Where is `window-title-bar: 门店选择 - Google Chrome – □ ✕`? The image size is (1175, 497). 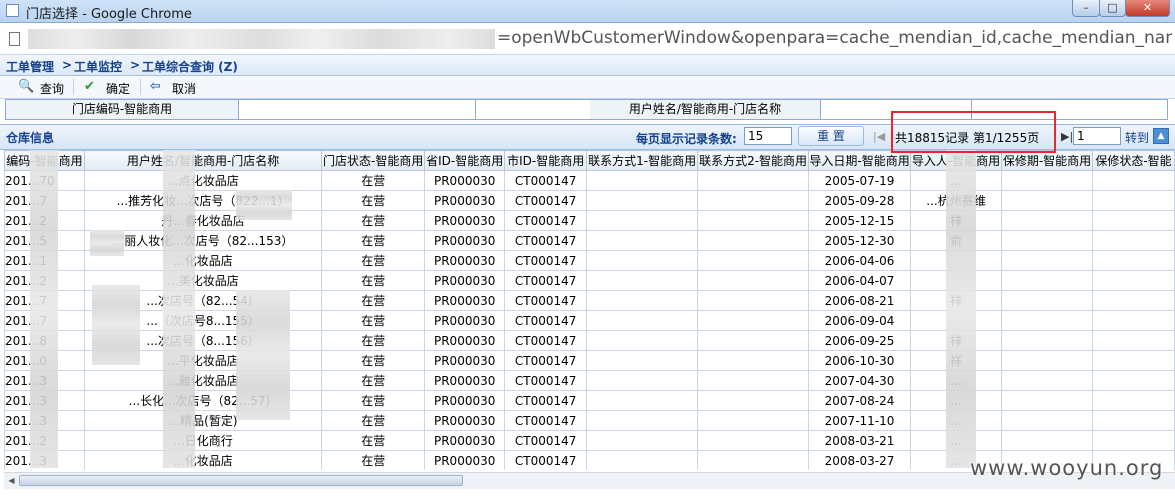 window-title-bar: 门店选择 - Google Chrome – □ ✕ is located at coordinates (587, 11).